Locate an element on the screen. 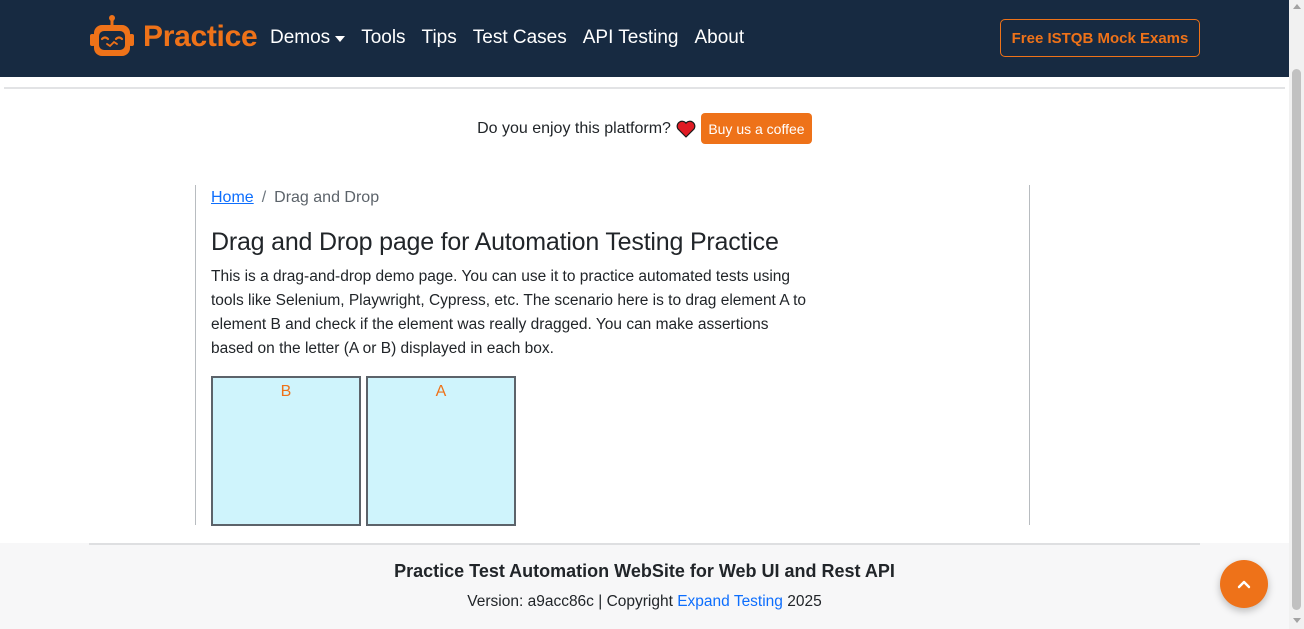 Image resolution: width=1304 pixels, height=629 pixels. nav-demos-dropdown: Demos is located at coordinates (308, 38).